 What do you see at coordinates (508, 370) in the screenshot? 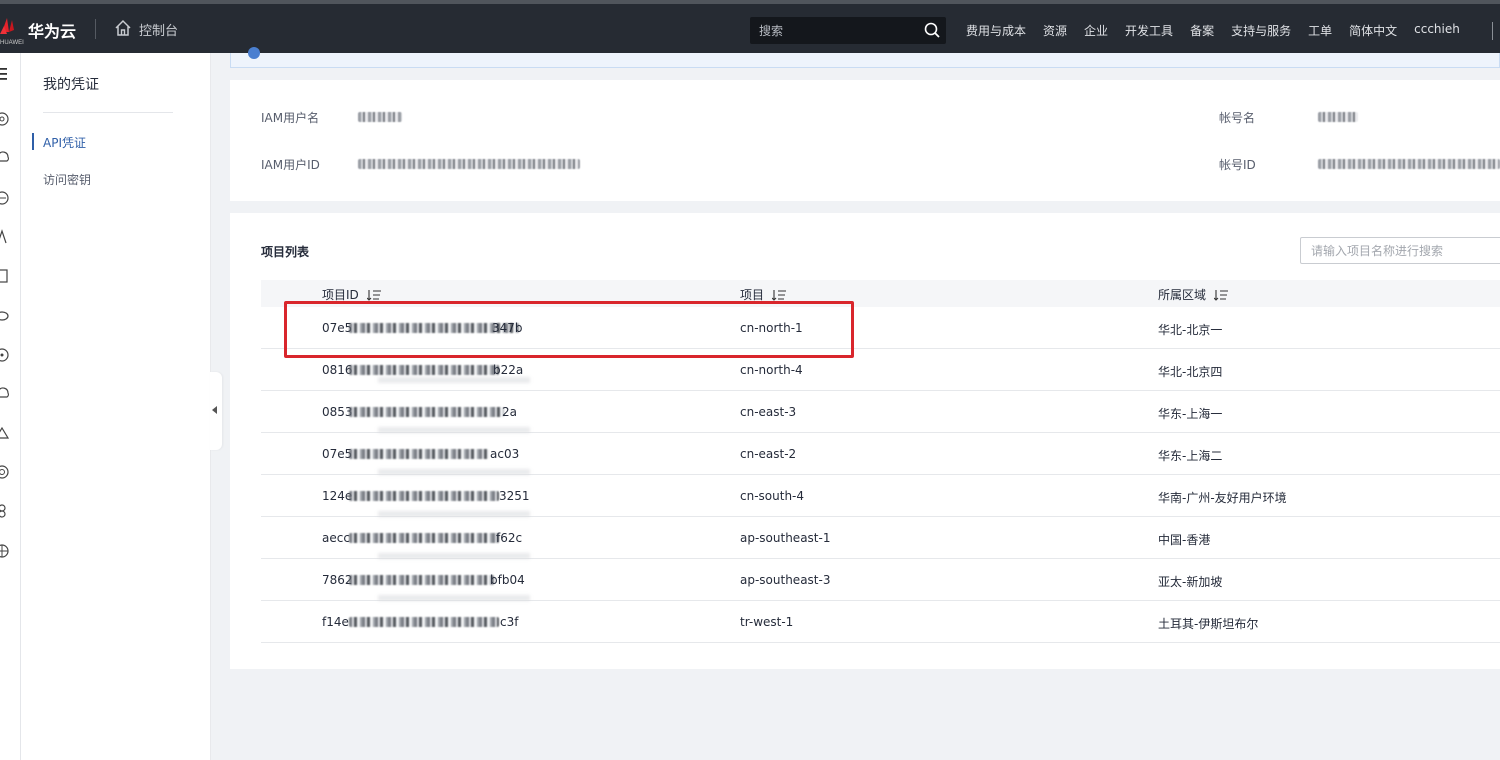
I see `project-id-suffix: b22a` at bounding box center [508, 370].